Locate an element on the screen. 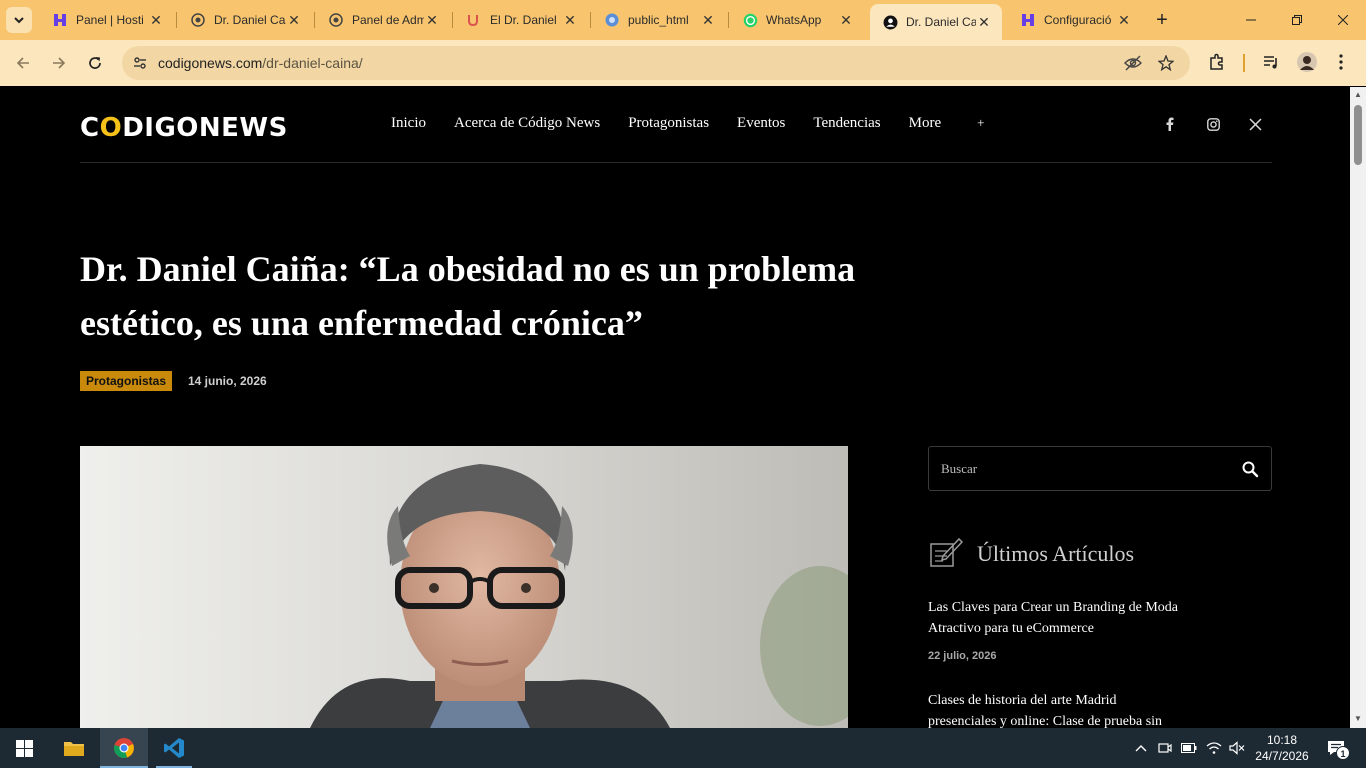  u-logo-icon is located at coordinates (474, 20).